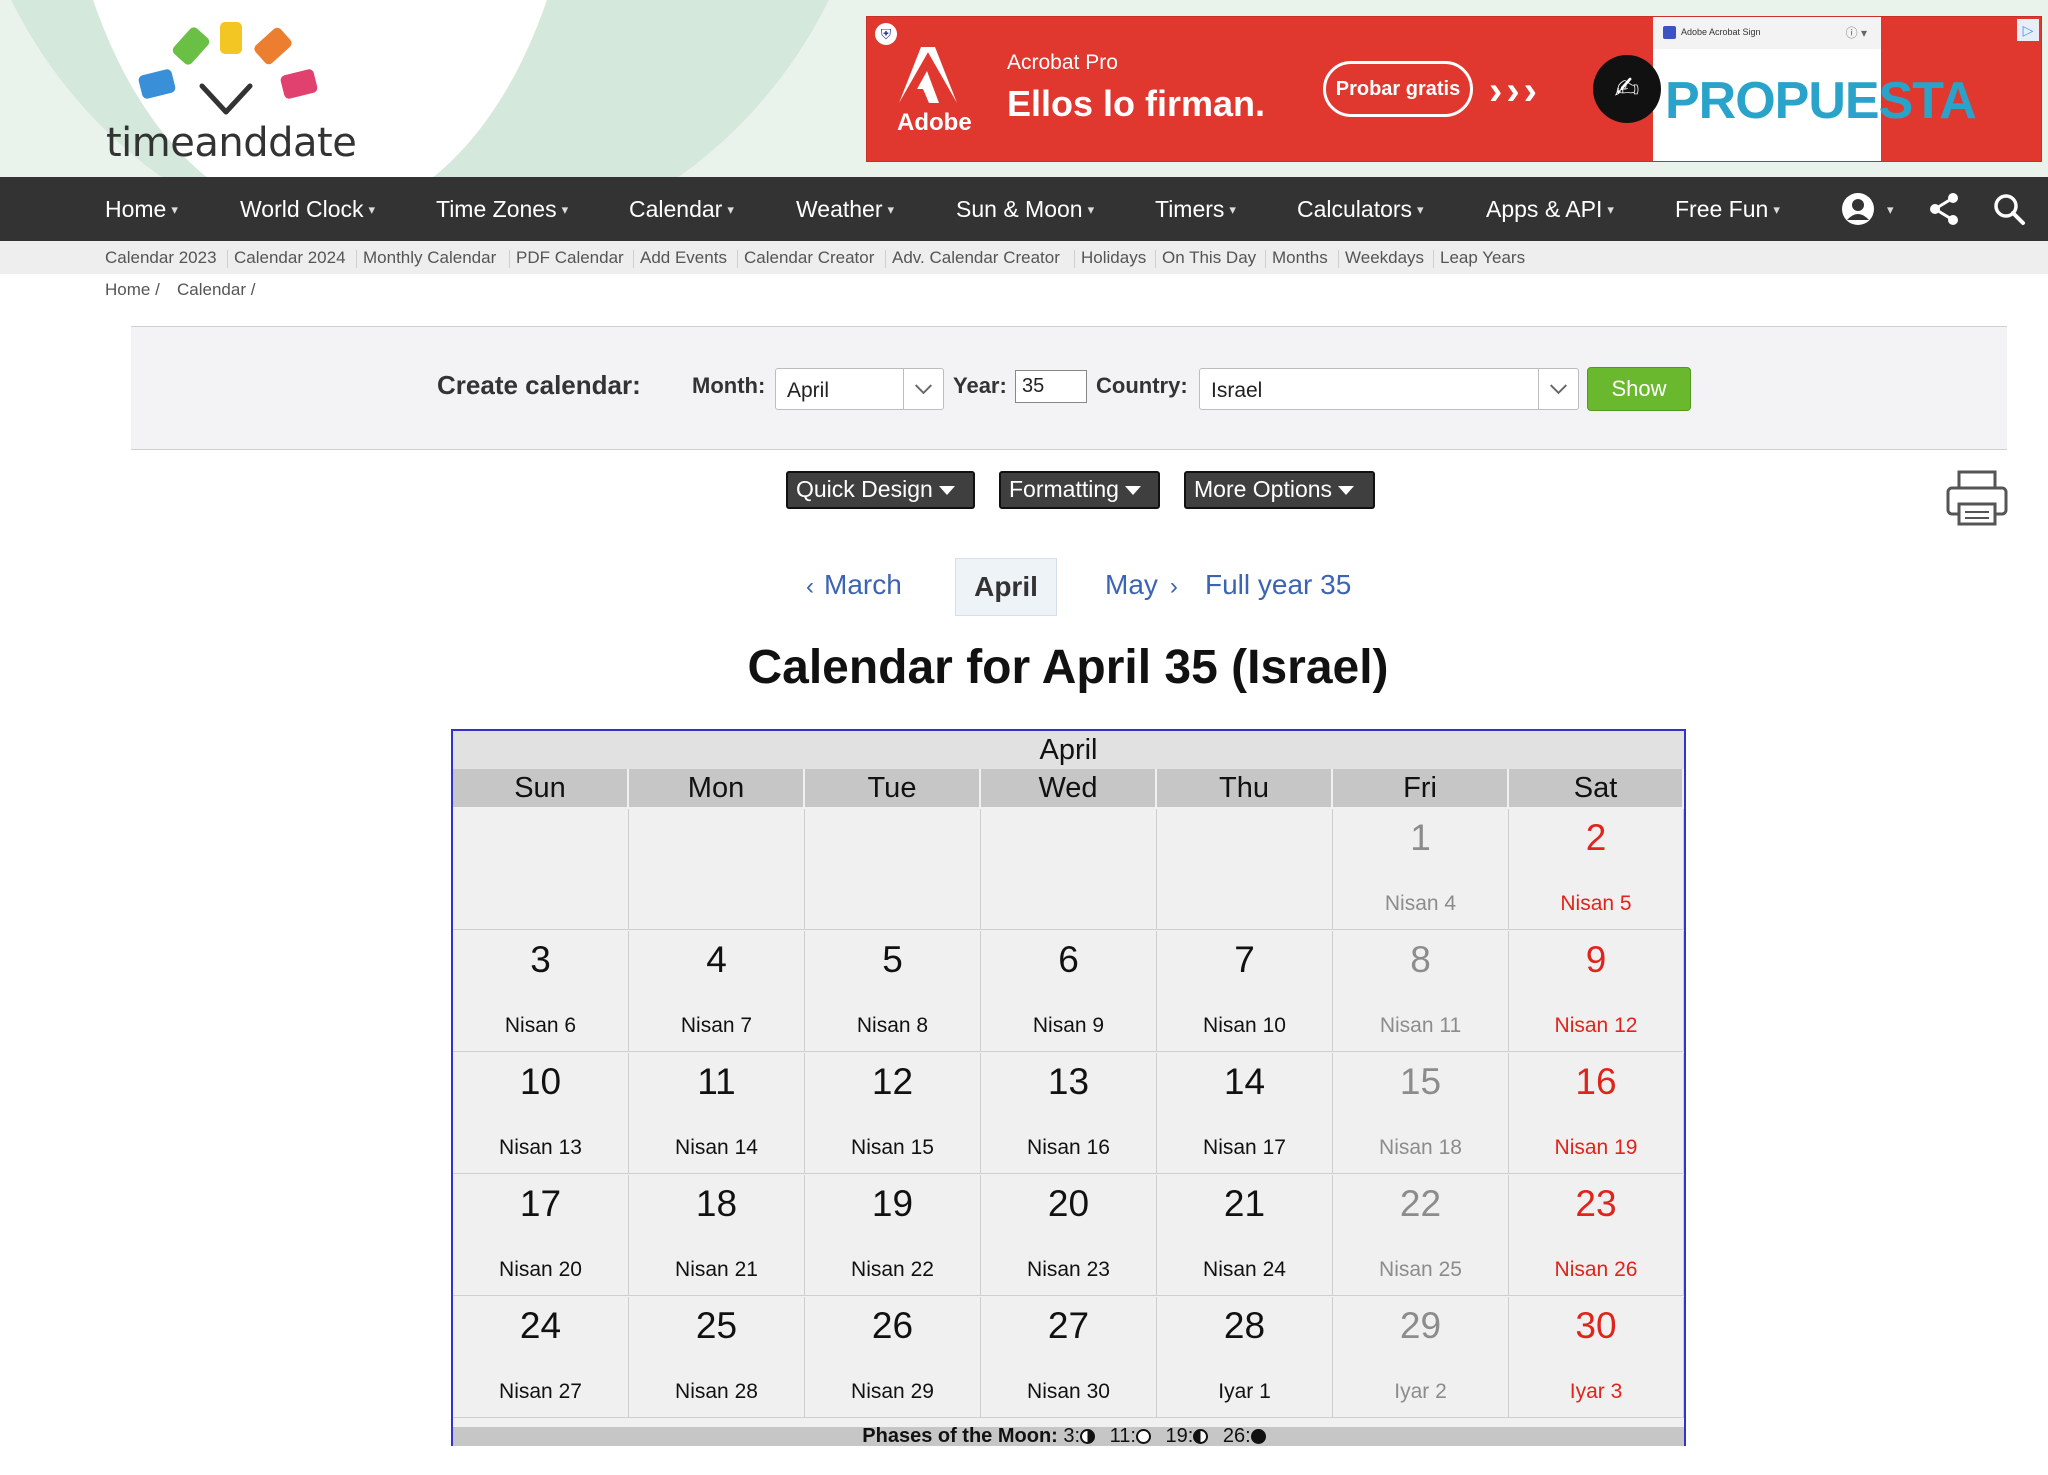 The width and height of the screenshot is (2048, 1475). Describe the element at coordinates (1245, 788) in the screenshot. I see `weekday-header-thu: Thu` at that location.